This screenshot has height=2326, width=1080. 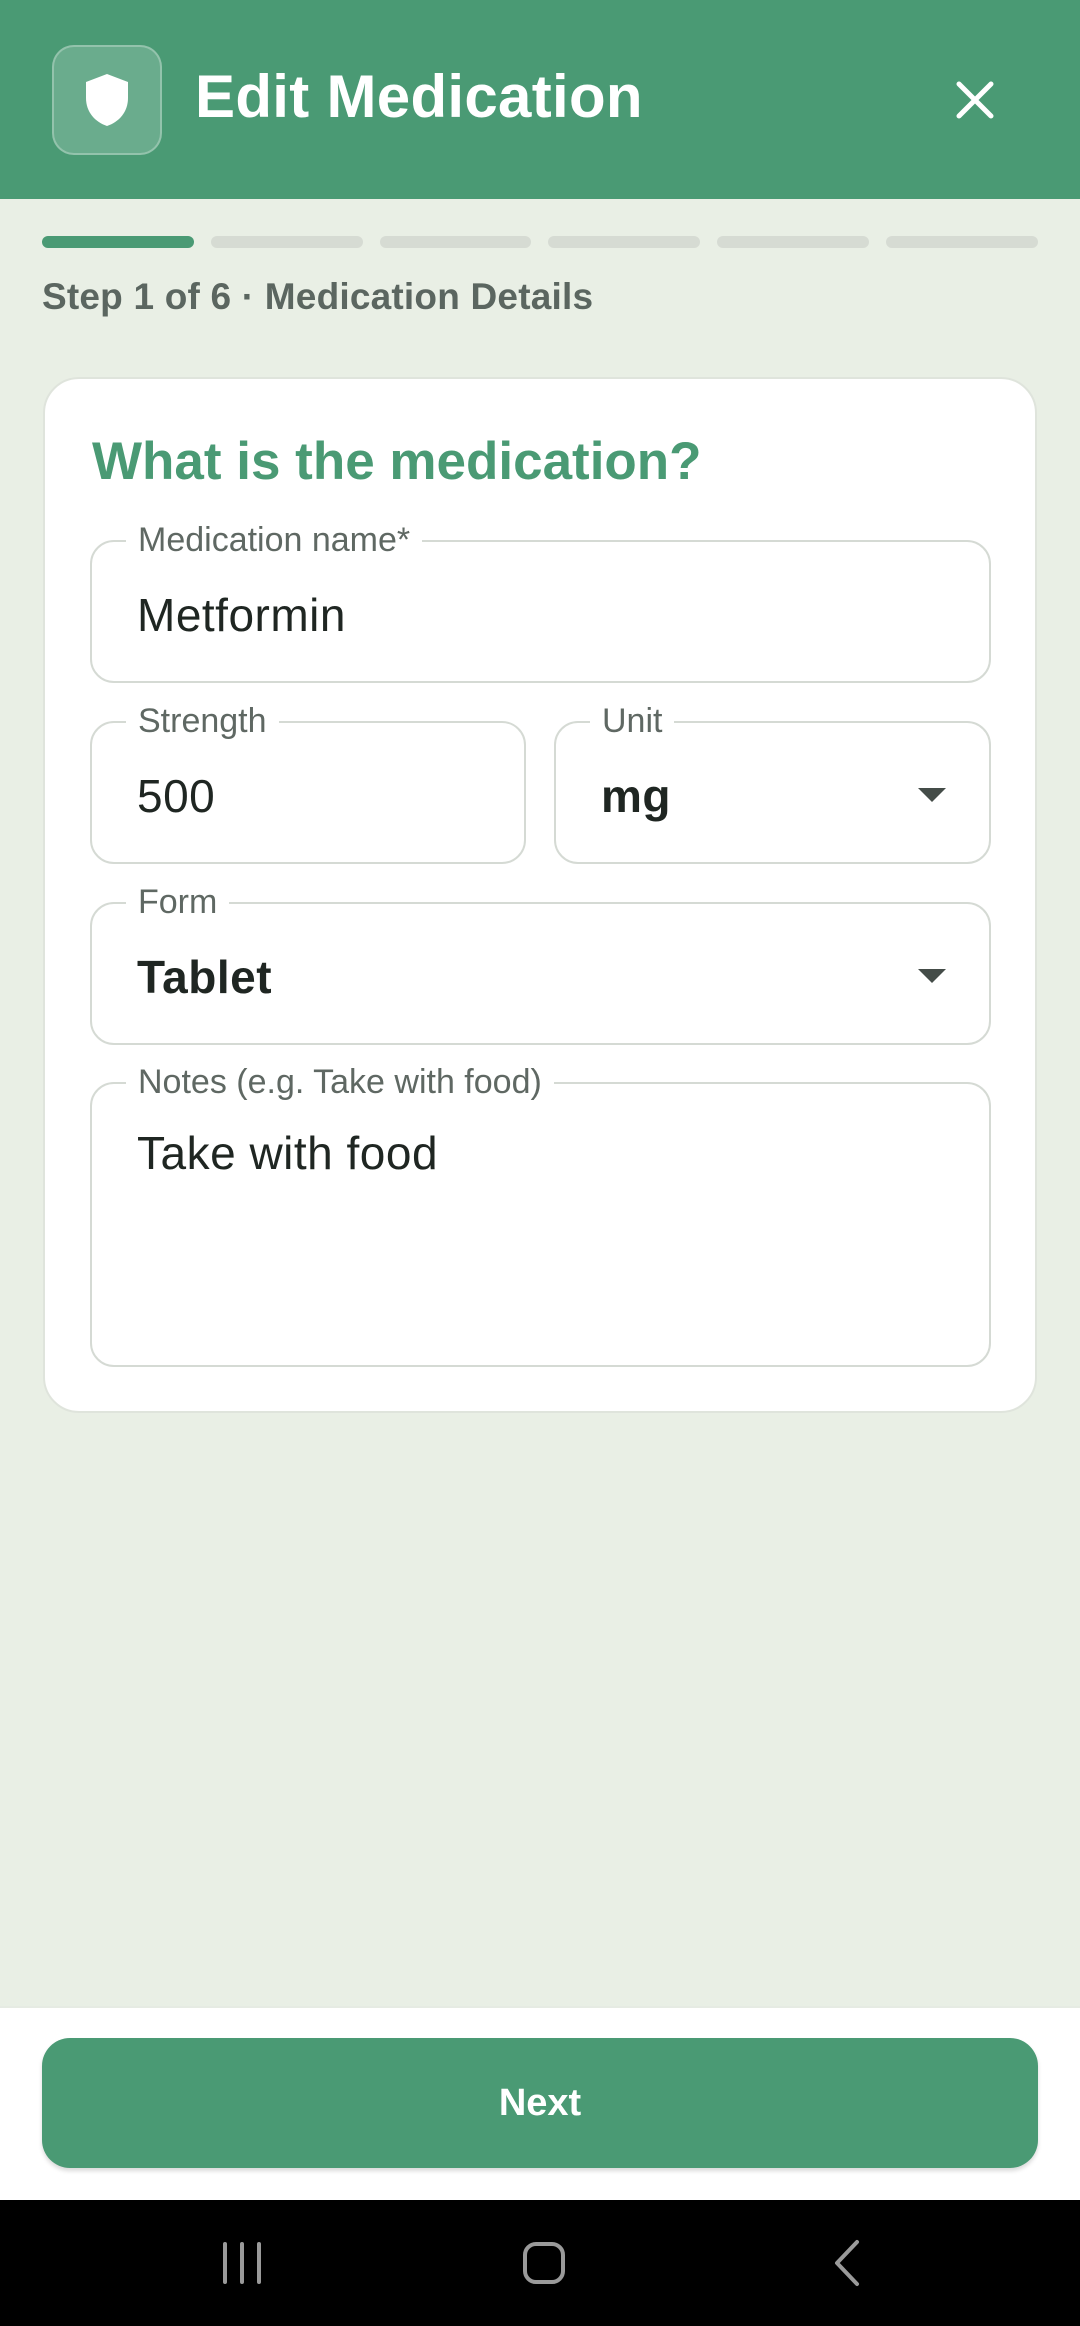 What do you see at coordinates (397, 461) in the screenshot?
I see `form-heading: What is the medication?` at bounding box center [397, 461].